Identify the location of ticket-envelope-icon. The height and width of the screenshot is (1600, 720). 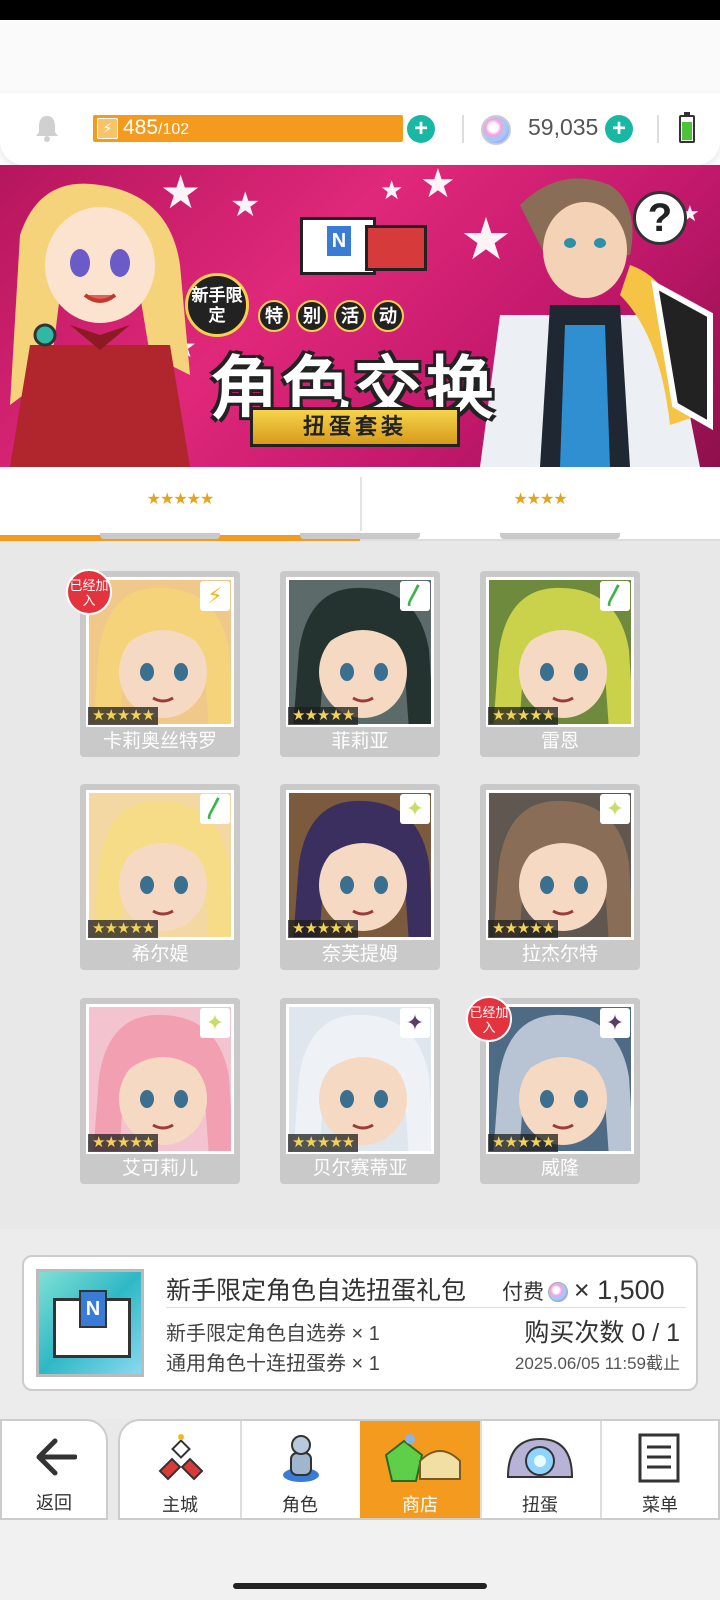
(90, 1323).